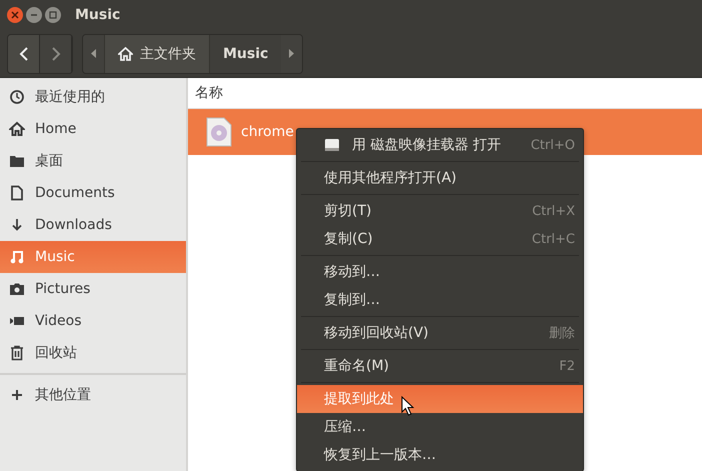  I want to click on window-title: Music, so click(97, 15).